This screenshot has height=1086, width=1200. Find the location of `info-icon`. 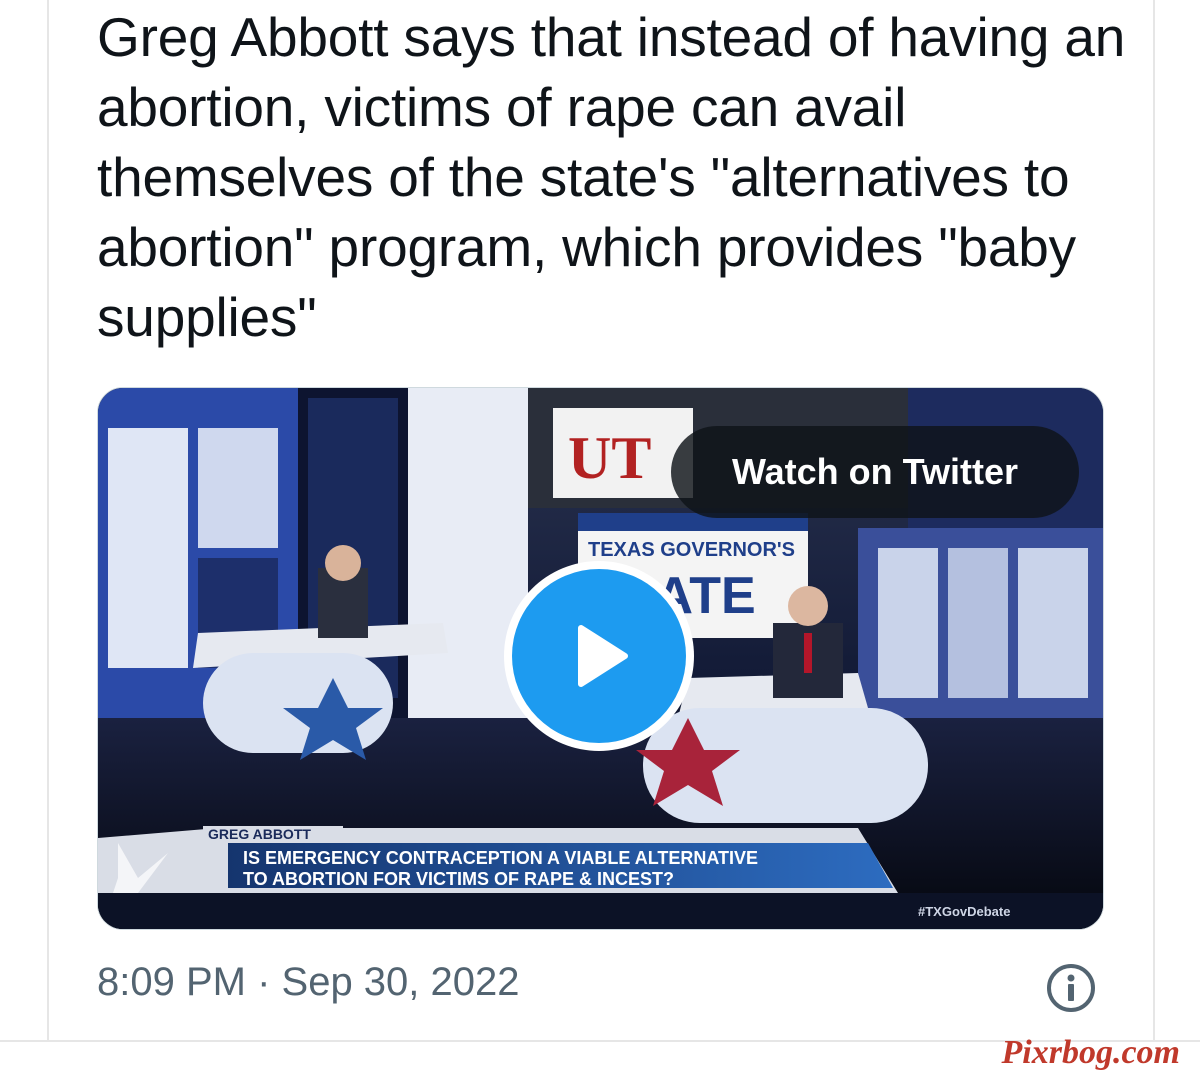

info-icon is located at coordinates (1071, 988).